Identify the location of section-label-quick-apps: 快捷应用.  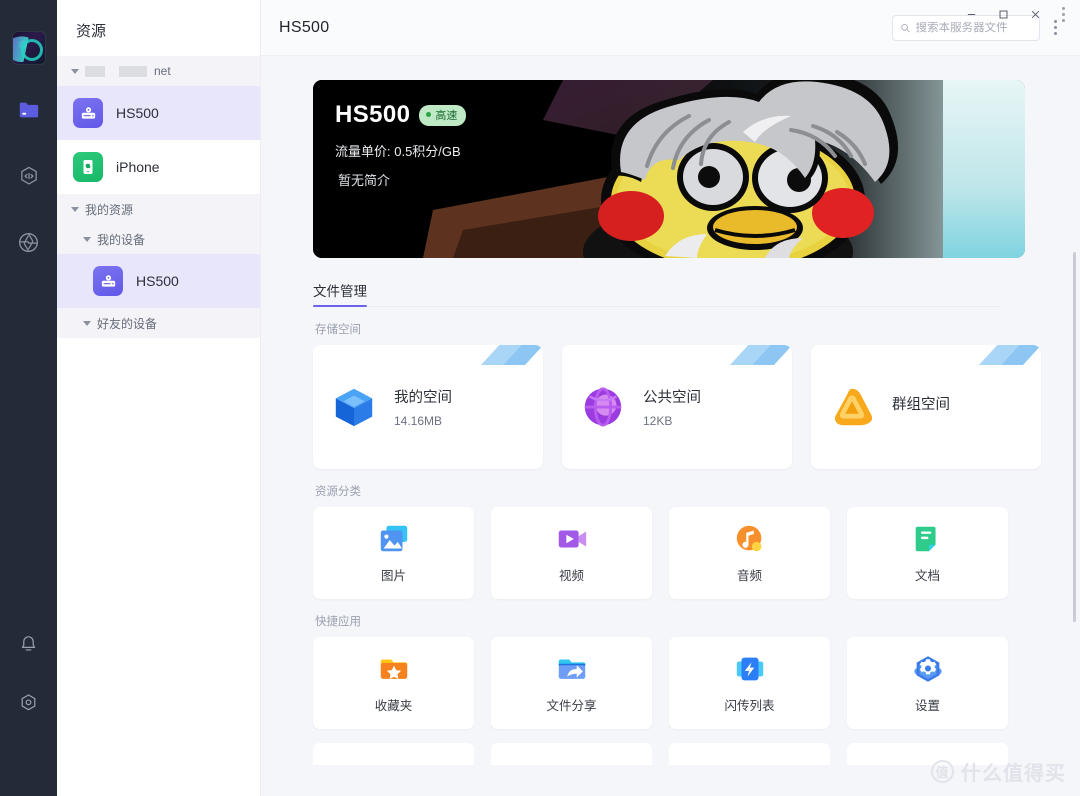
(338, 622).